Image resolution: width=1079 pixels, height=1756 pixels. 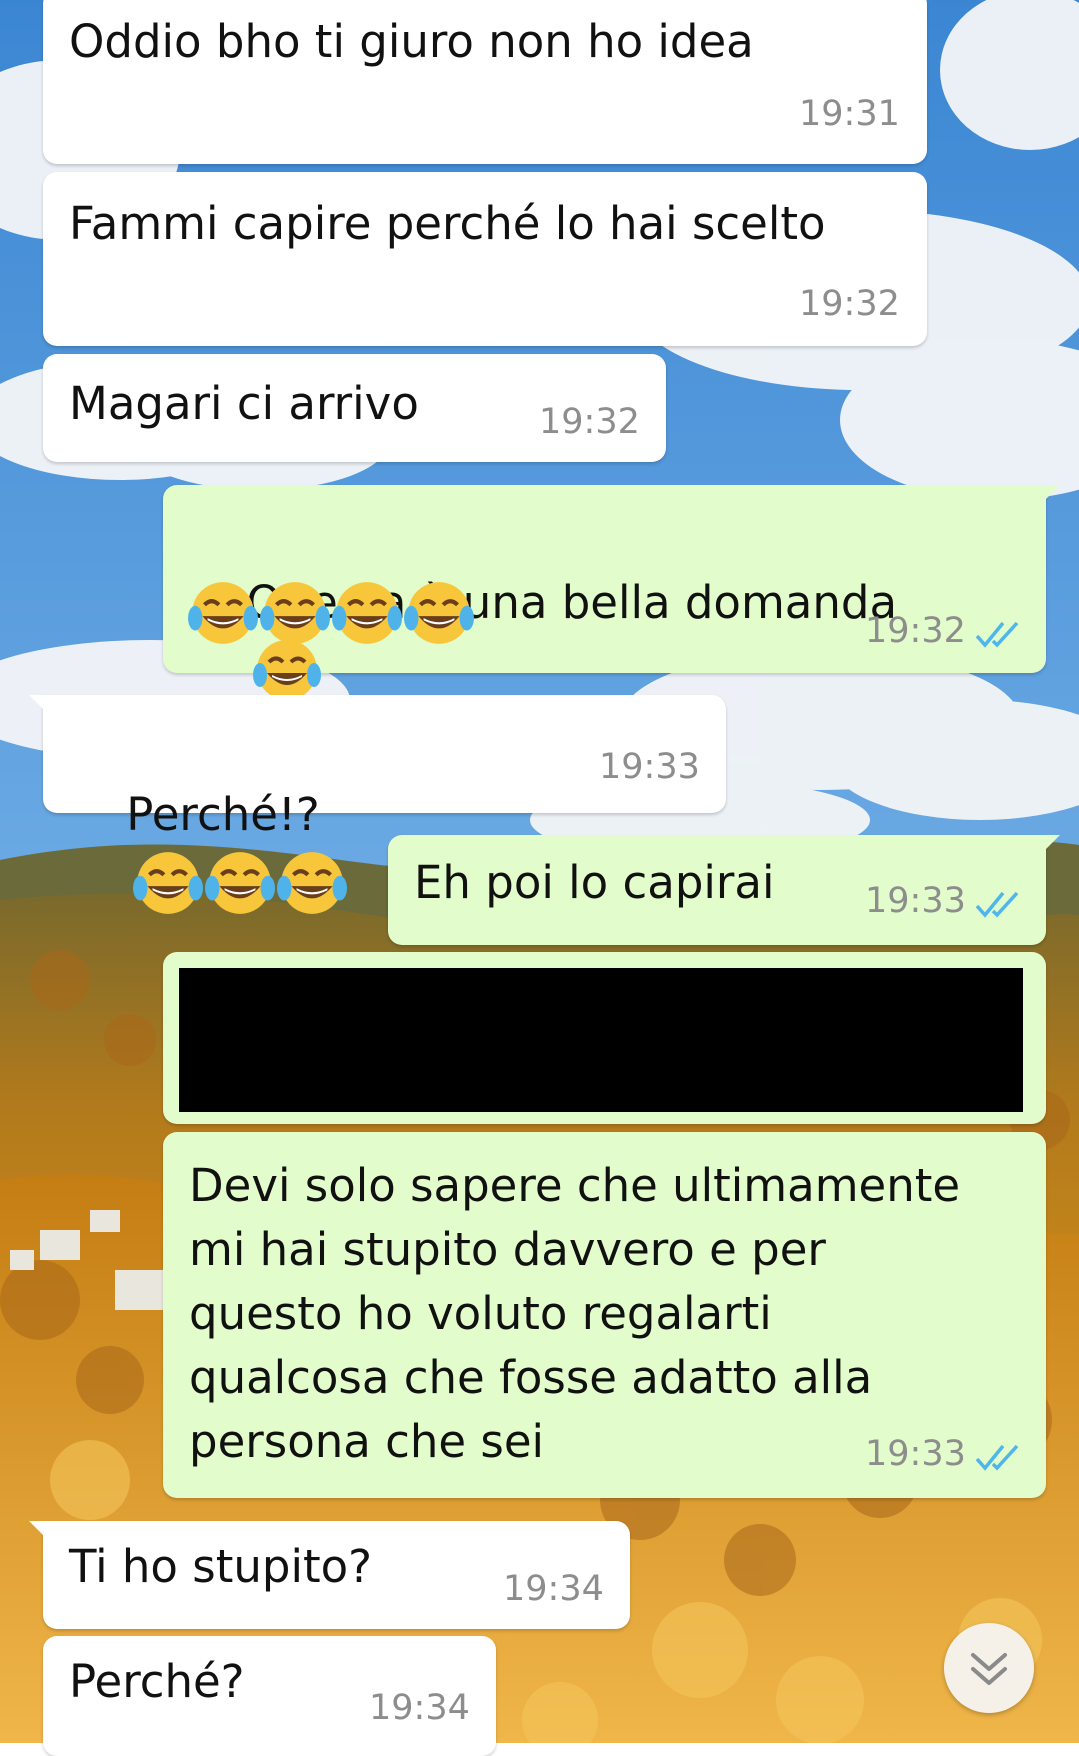 What do you see at coordinates (329, 1575) in the screenshot?
I see `incoming-message-bubble: Ti ho stupito? 19:34` at bounding box center [329, 1575].